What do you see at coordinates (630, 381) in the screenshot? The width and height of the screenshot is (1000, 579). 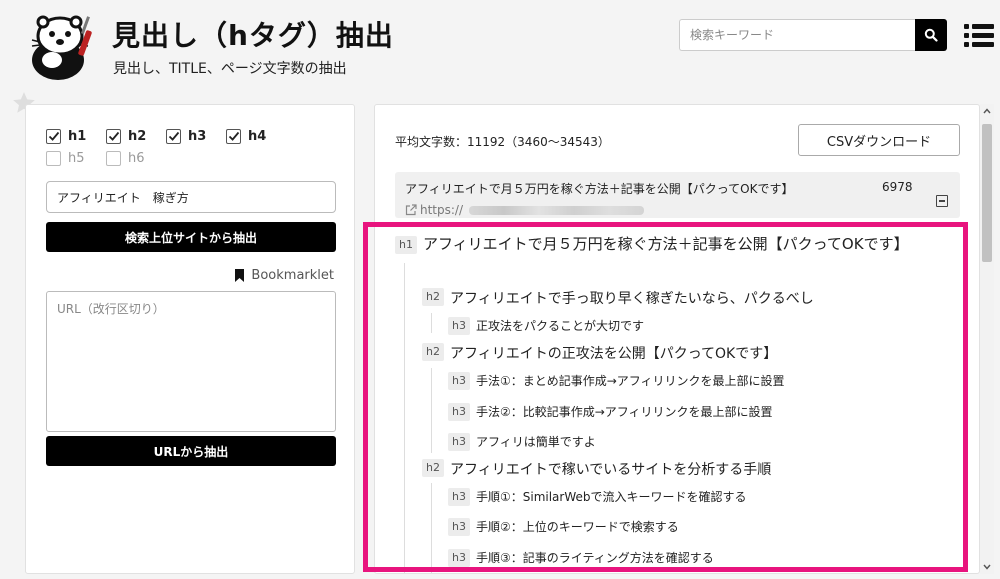 I see `heading-text: 手法①：まとめ記事作成→アフィリリンクを最上部に設置` at bounding box center [630, 381].